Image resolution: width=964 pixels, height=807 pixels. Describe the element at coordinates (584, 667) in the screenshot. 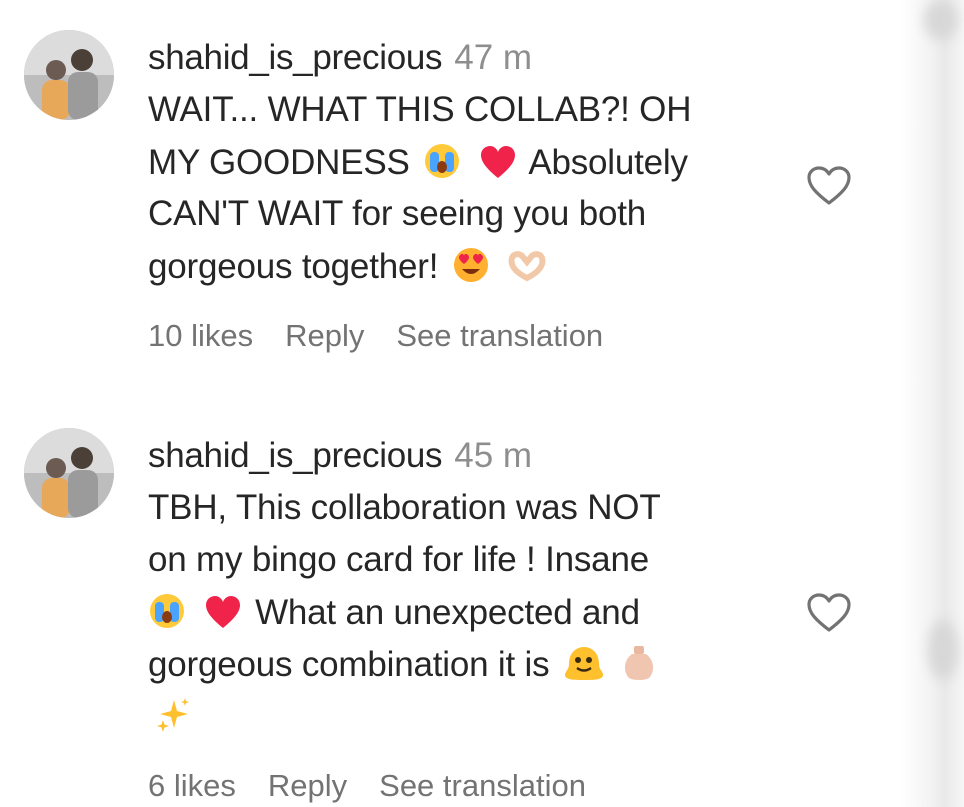

I see `melting-face-emoji` at that location.